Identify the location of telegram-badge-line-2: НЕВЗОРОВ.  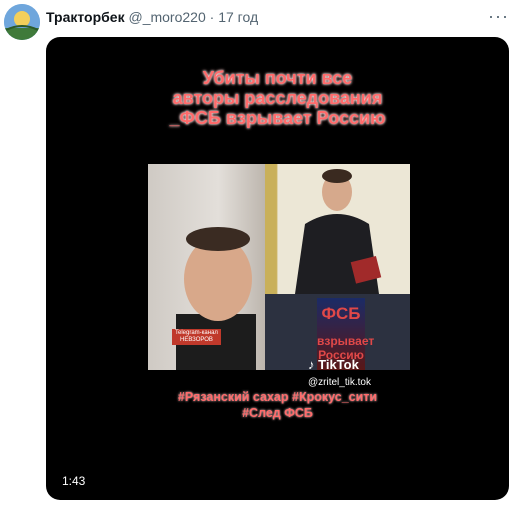
(196, 340).